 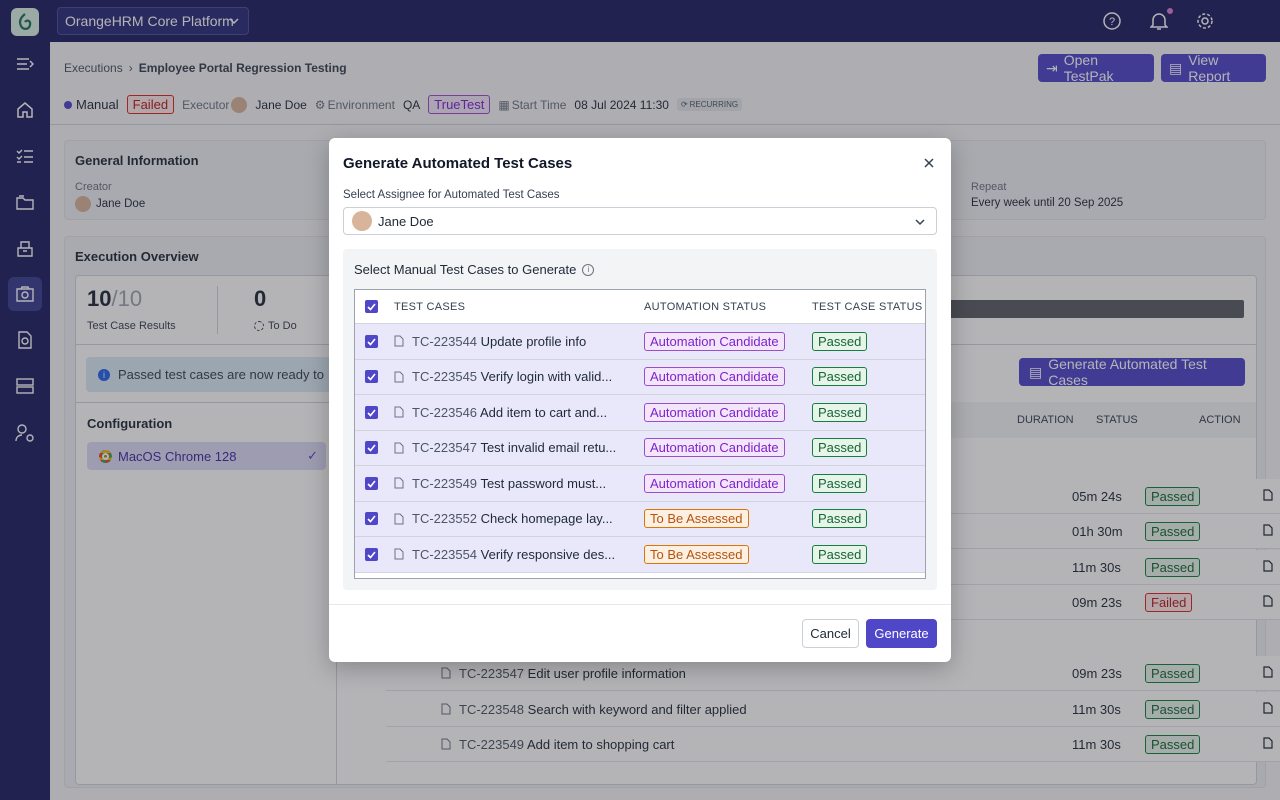 What do you see at coordinates (640, 221) in the screenshot?
I see `assignee-select: Jane Doe` at bounding box center [640, 221].